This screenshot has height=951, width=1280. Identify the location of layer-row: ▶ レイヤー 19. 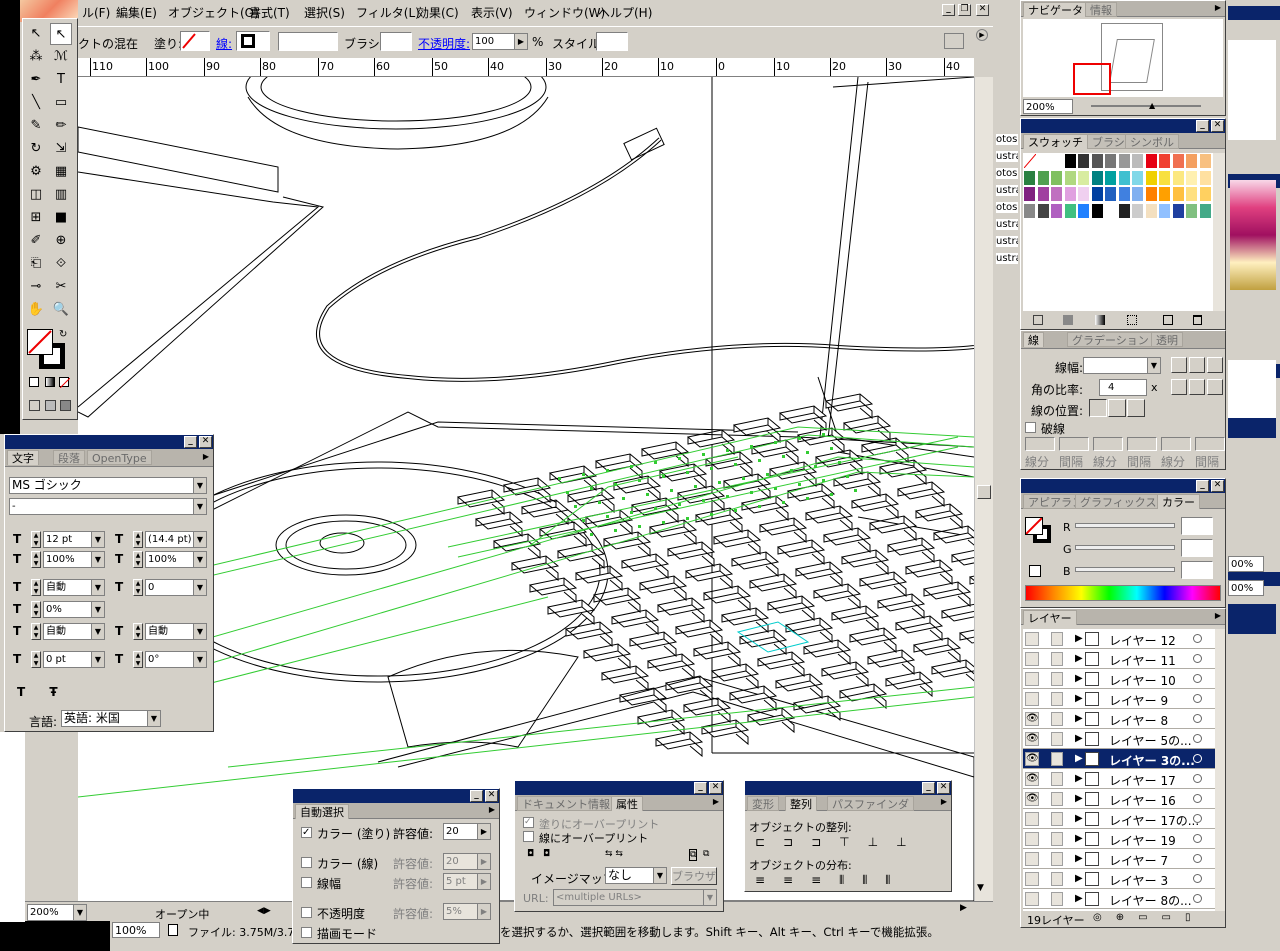
(1119, 839).